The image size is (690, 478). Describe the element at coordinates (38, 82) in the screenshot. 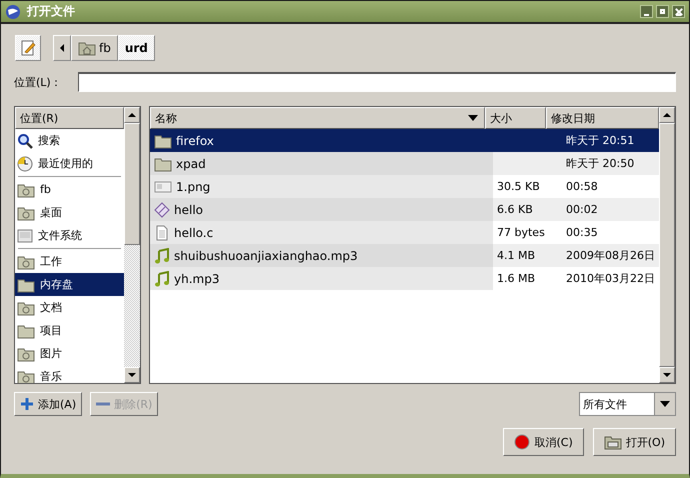

I see `location-label: 位置(L)：` at that location.